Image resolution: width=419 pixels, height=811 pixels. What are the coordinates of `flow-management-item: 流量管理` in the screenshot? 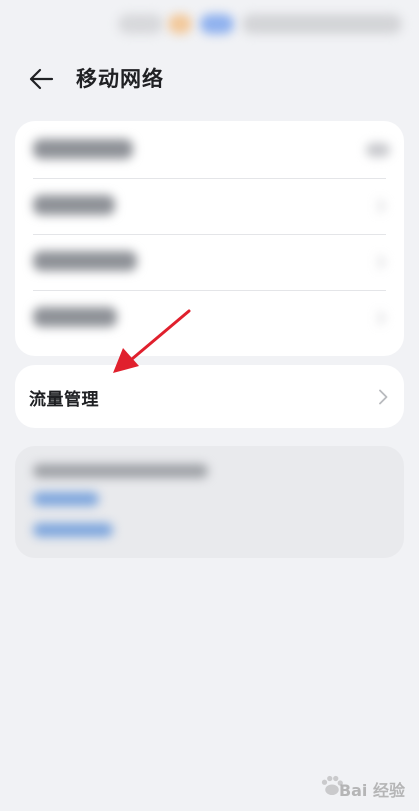 It's located at (209, 396).